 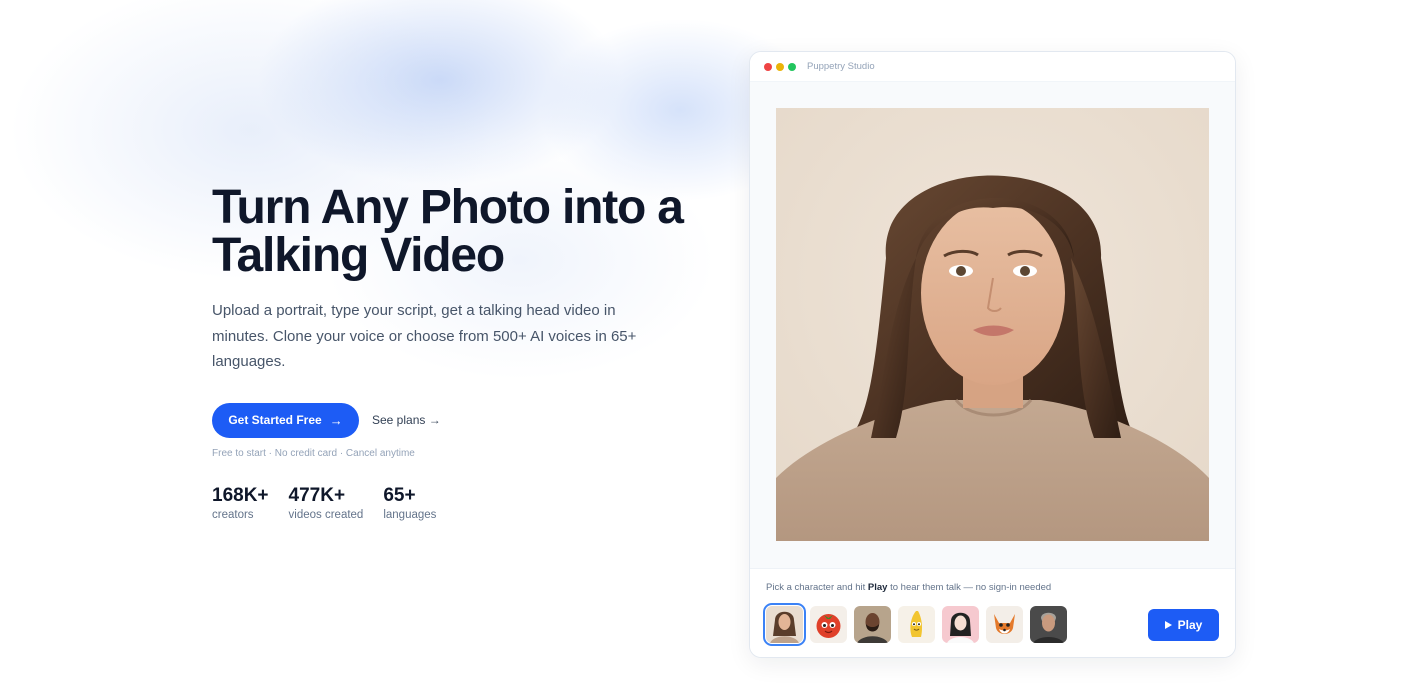 I want to click on stat-label: languages, so click(x=410, y=514).